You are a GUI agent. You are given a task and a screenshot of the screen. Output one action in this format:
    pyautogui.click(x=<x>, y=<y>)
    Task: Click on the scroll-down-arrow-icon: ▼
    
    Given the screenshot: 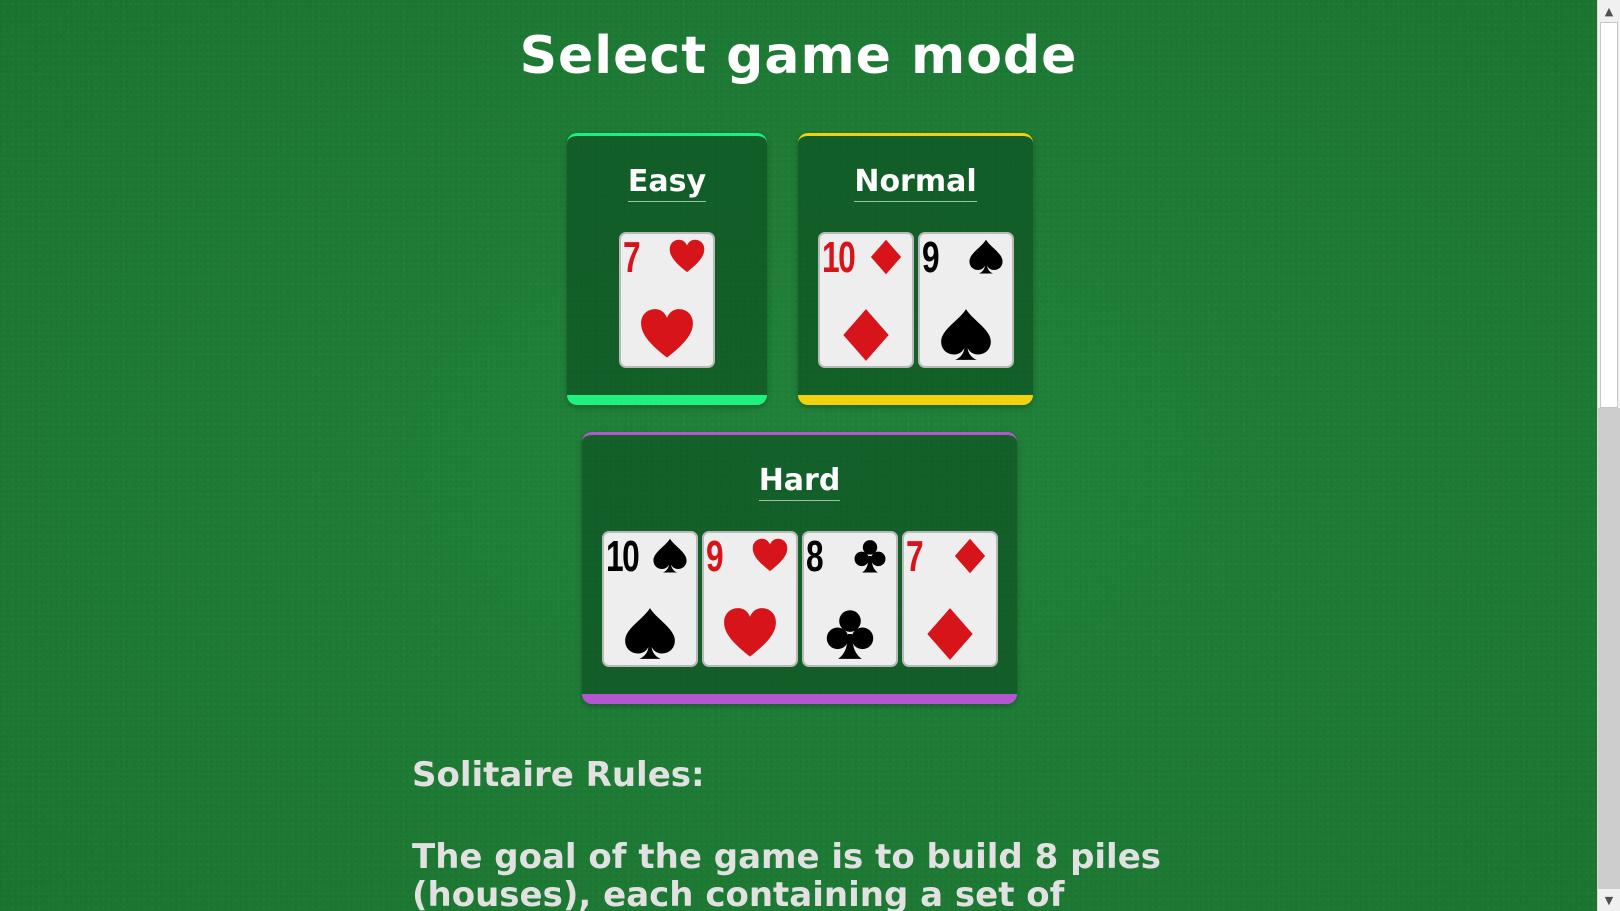 What is the action you would take?
    pyautogui.click(x=1609, y=900)
    